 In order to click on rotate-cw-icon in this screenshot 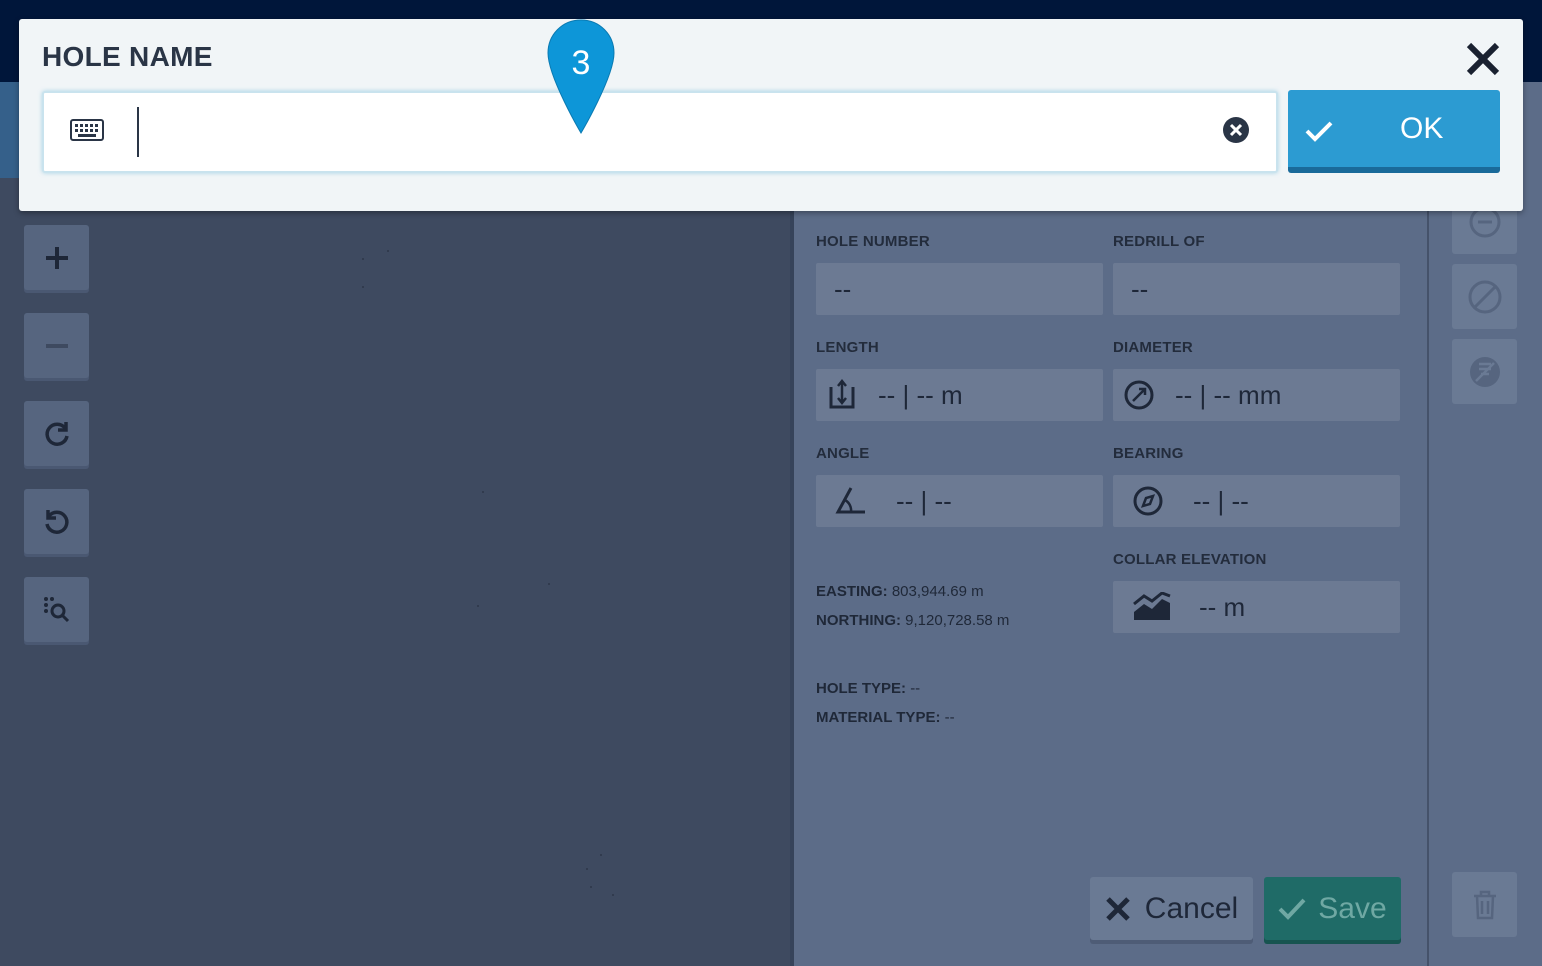, I will do `click(56, 433)`.